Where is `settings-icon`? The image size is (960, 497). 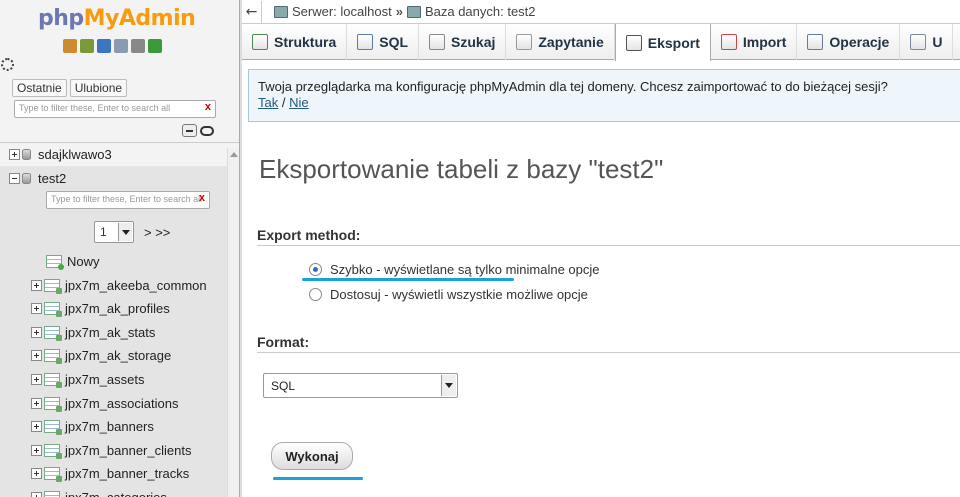 settings-icon is located at coordinates (138, 46).